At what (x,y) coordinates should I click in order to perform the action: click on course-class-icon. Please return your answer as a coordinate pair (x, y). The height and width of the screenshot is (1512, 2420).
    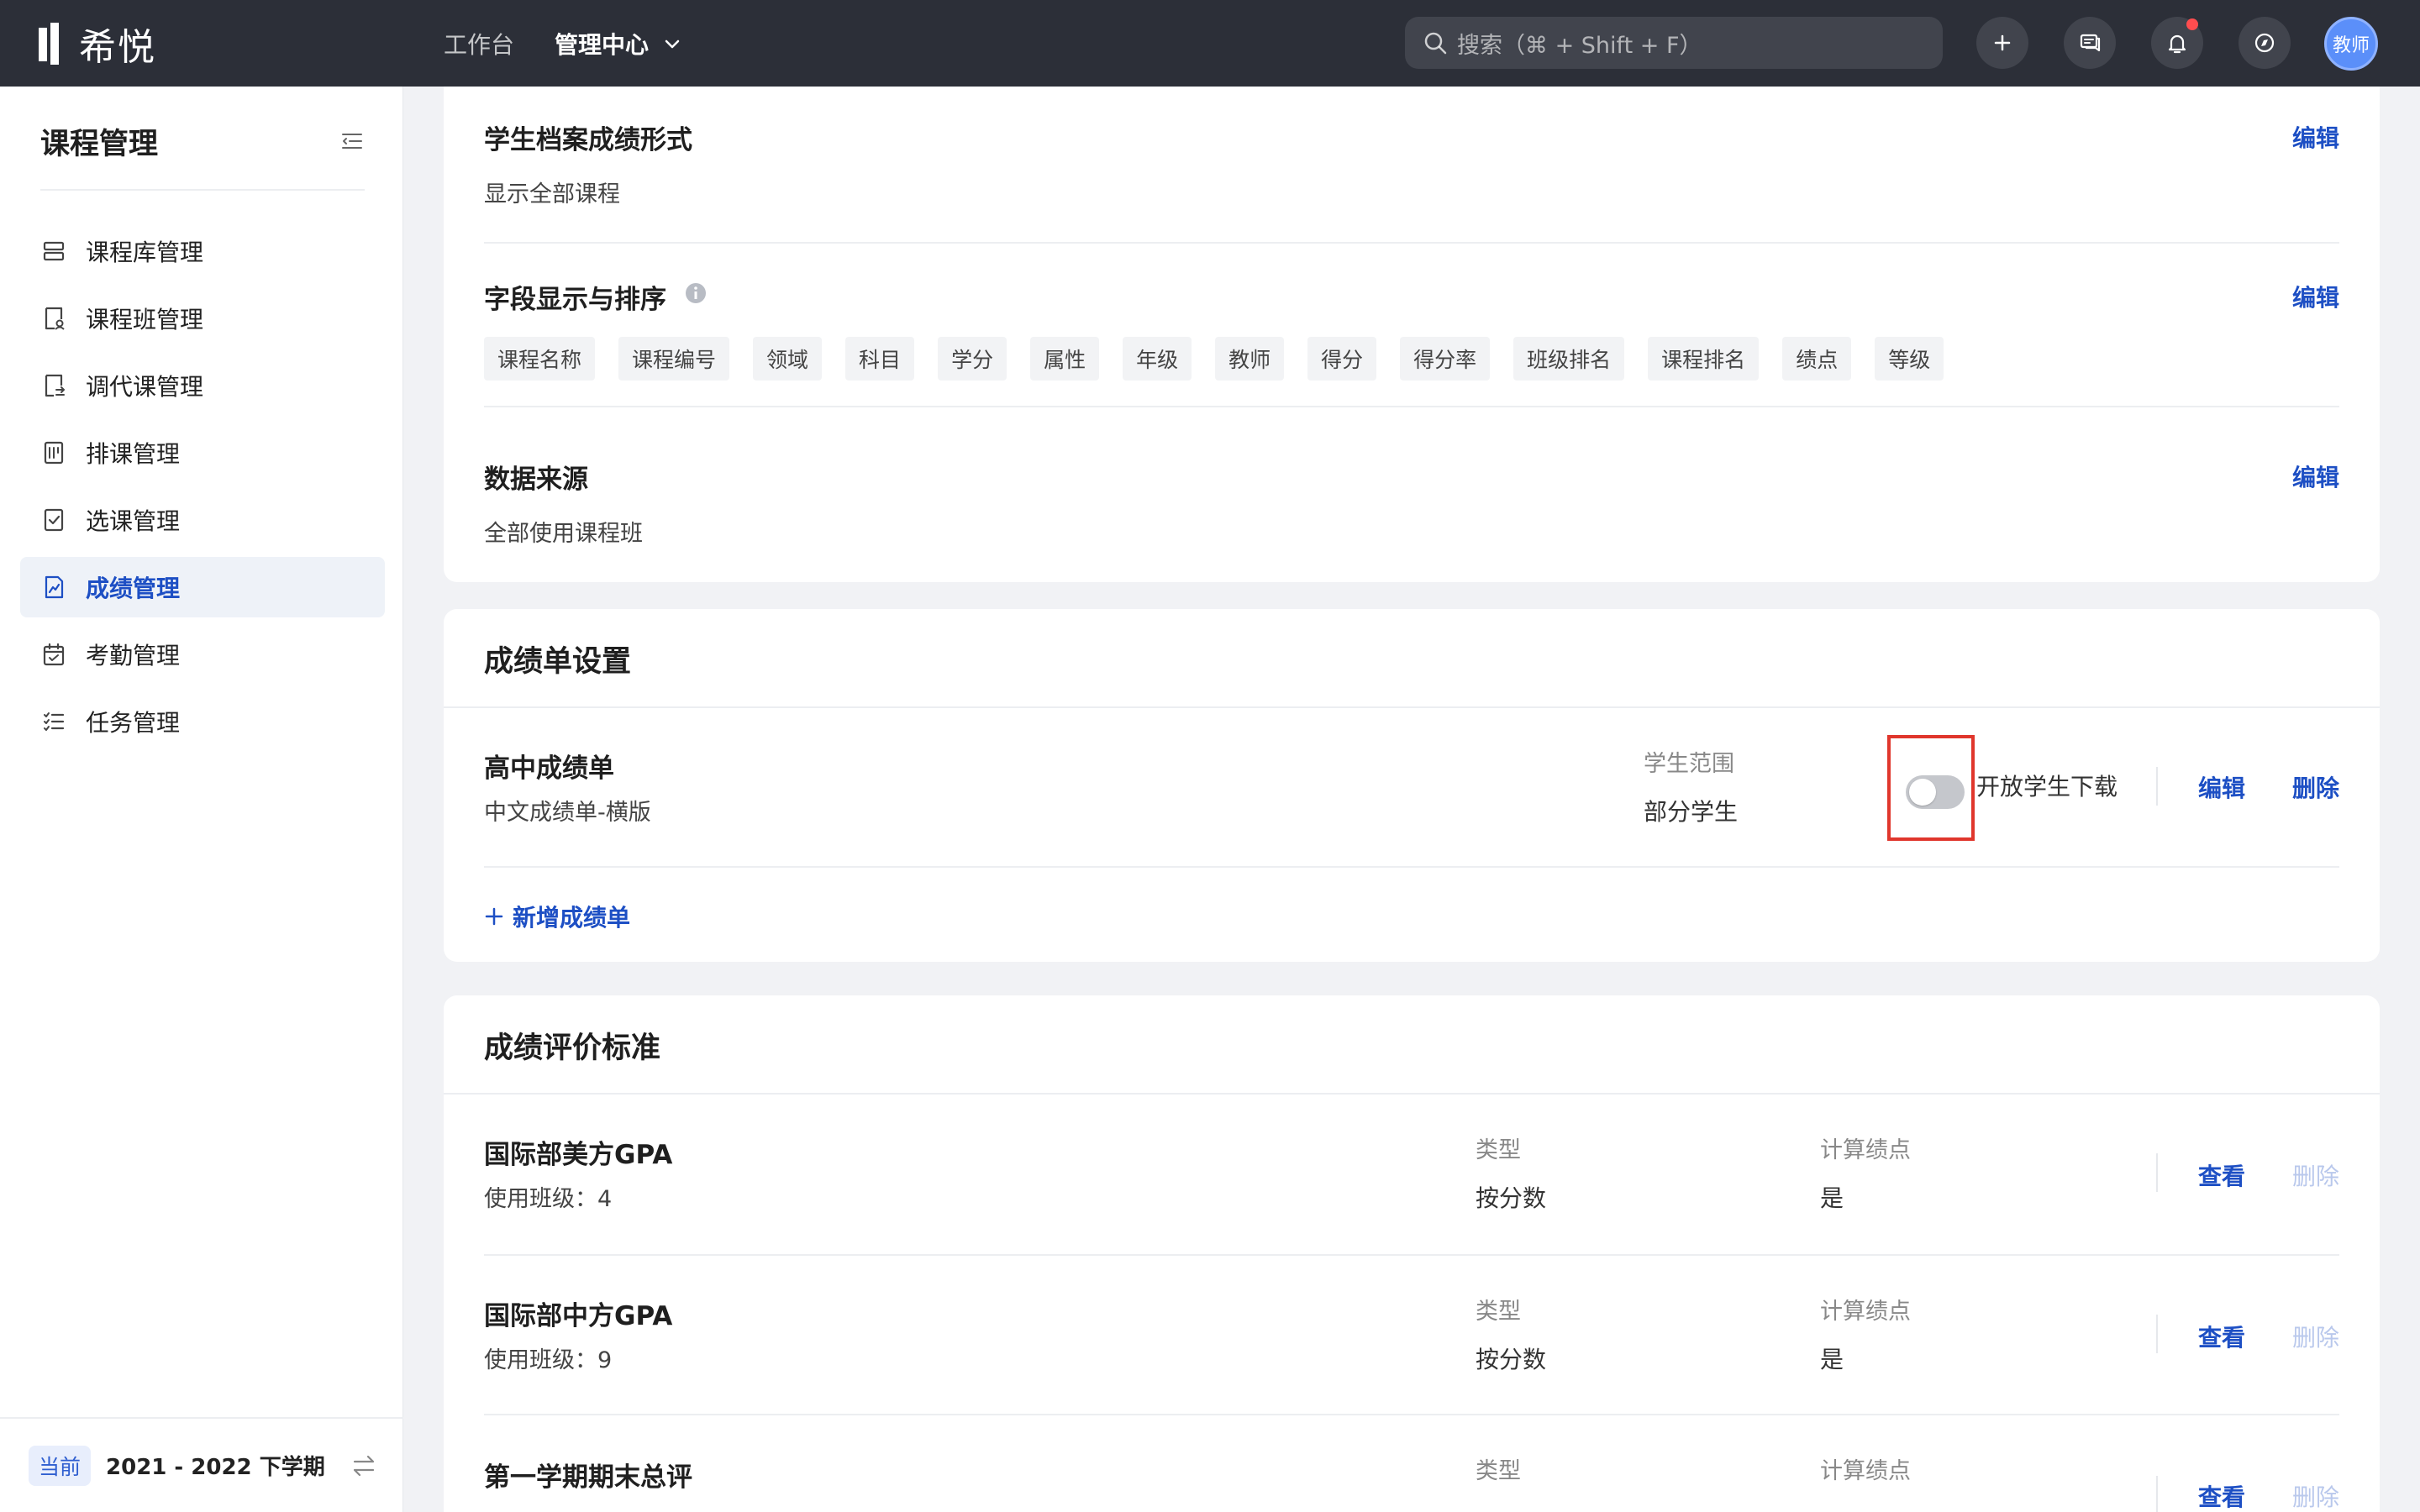
    Looking at the image, I should click on (55, 318).